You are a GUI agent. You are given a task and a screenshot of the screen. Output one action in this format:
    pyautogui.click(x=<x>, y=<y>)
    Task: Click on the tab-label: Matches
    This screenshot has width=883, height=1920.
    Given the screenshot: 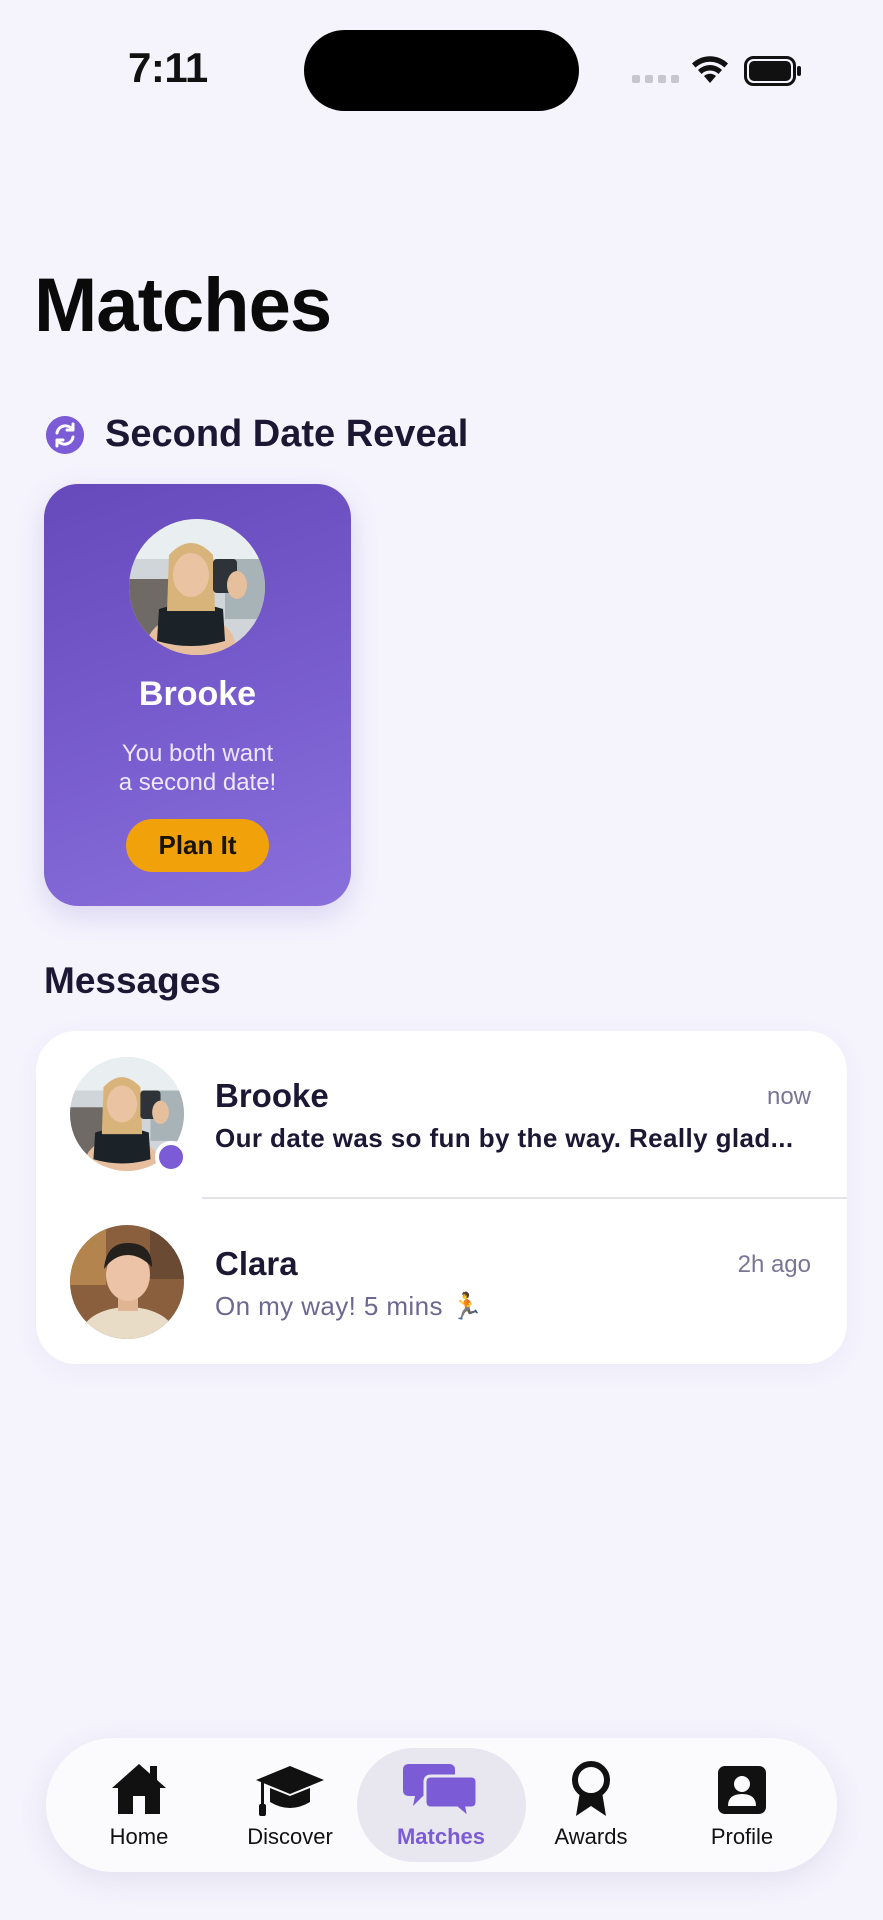 What is the action you would take?
    pyautogui.click(x=441, y=1836)
    